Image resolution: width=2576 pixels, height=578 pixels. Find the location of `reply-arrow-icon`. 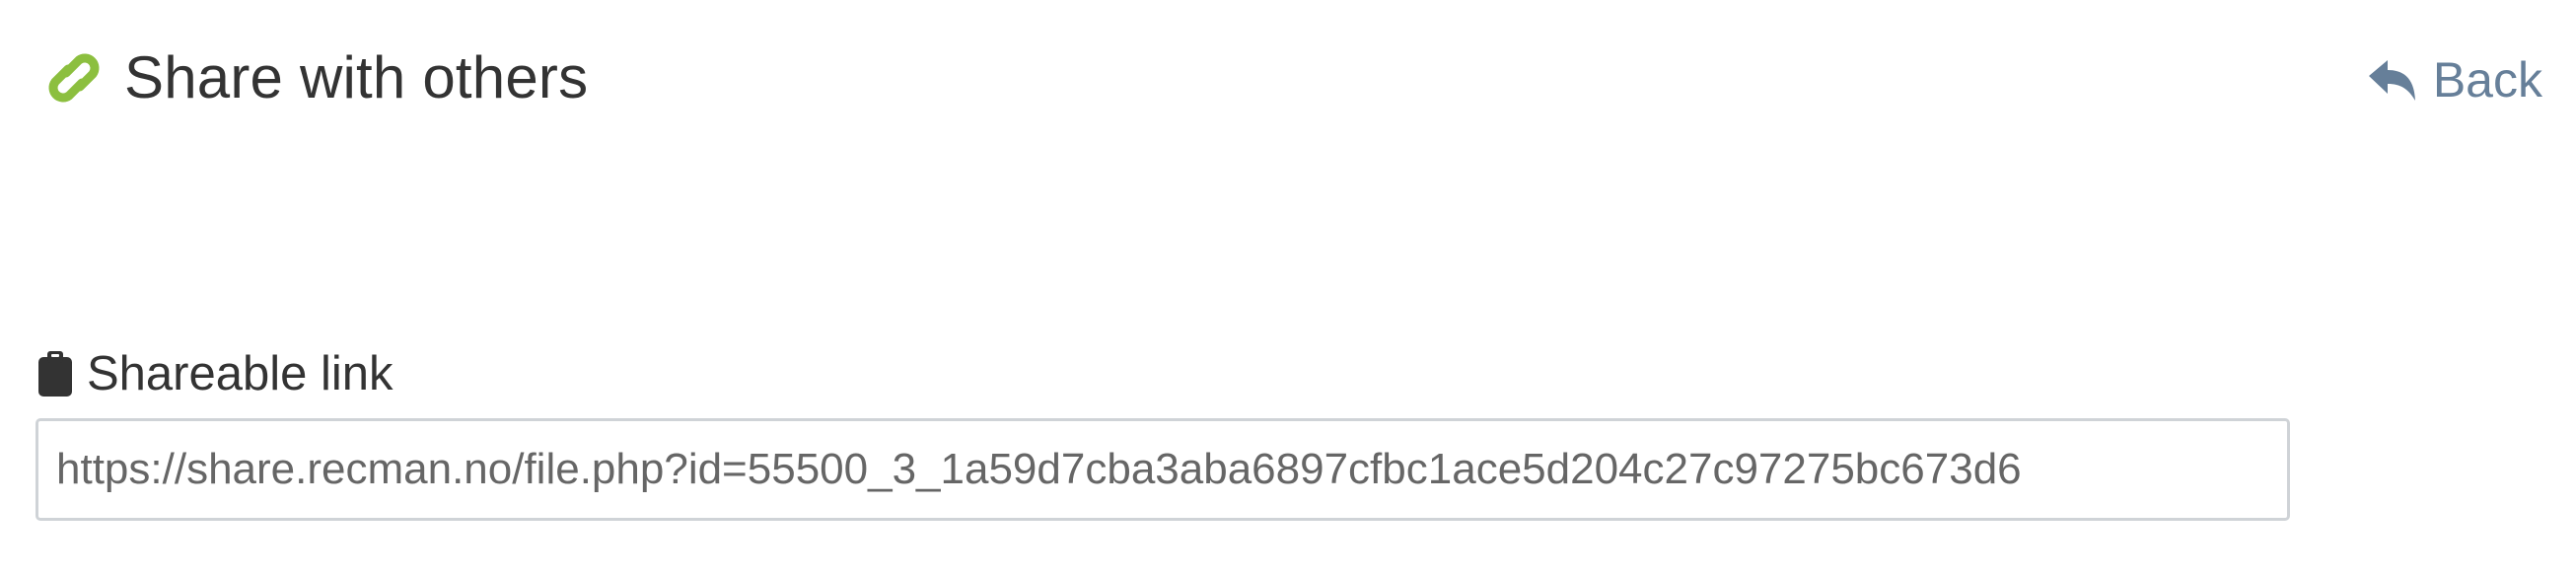

reply-arrow-icon is located at coordinates (2391, 80).